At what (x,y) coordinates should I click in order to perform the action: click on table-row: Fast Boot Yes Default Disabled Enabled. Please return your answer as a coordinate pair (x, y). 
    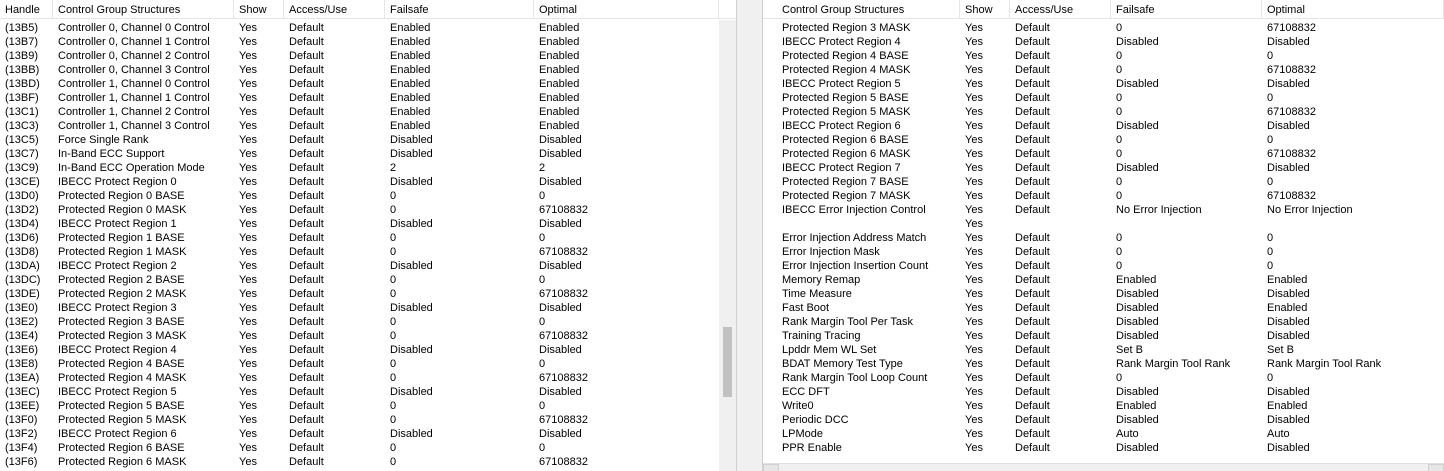
    Looking at the image, I should click on (1103, 308).